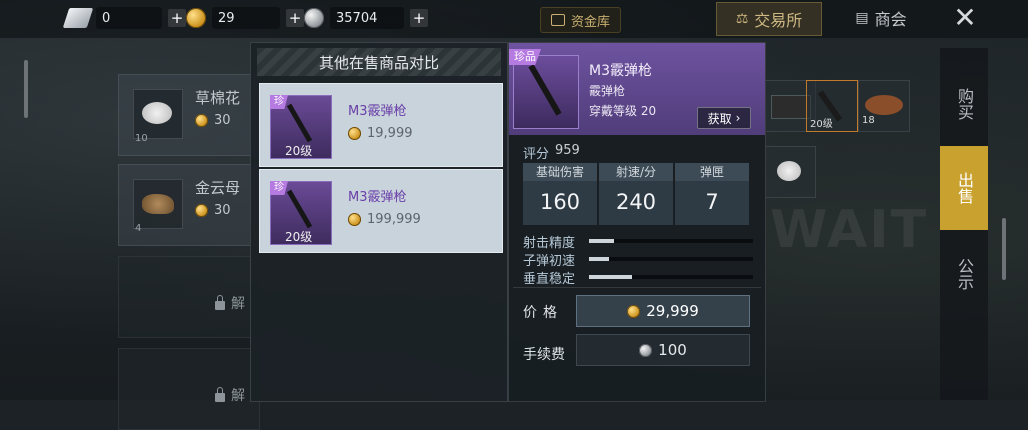  I want to click on stat-damage: 基础伤害 160, so click(560, 194).